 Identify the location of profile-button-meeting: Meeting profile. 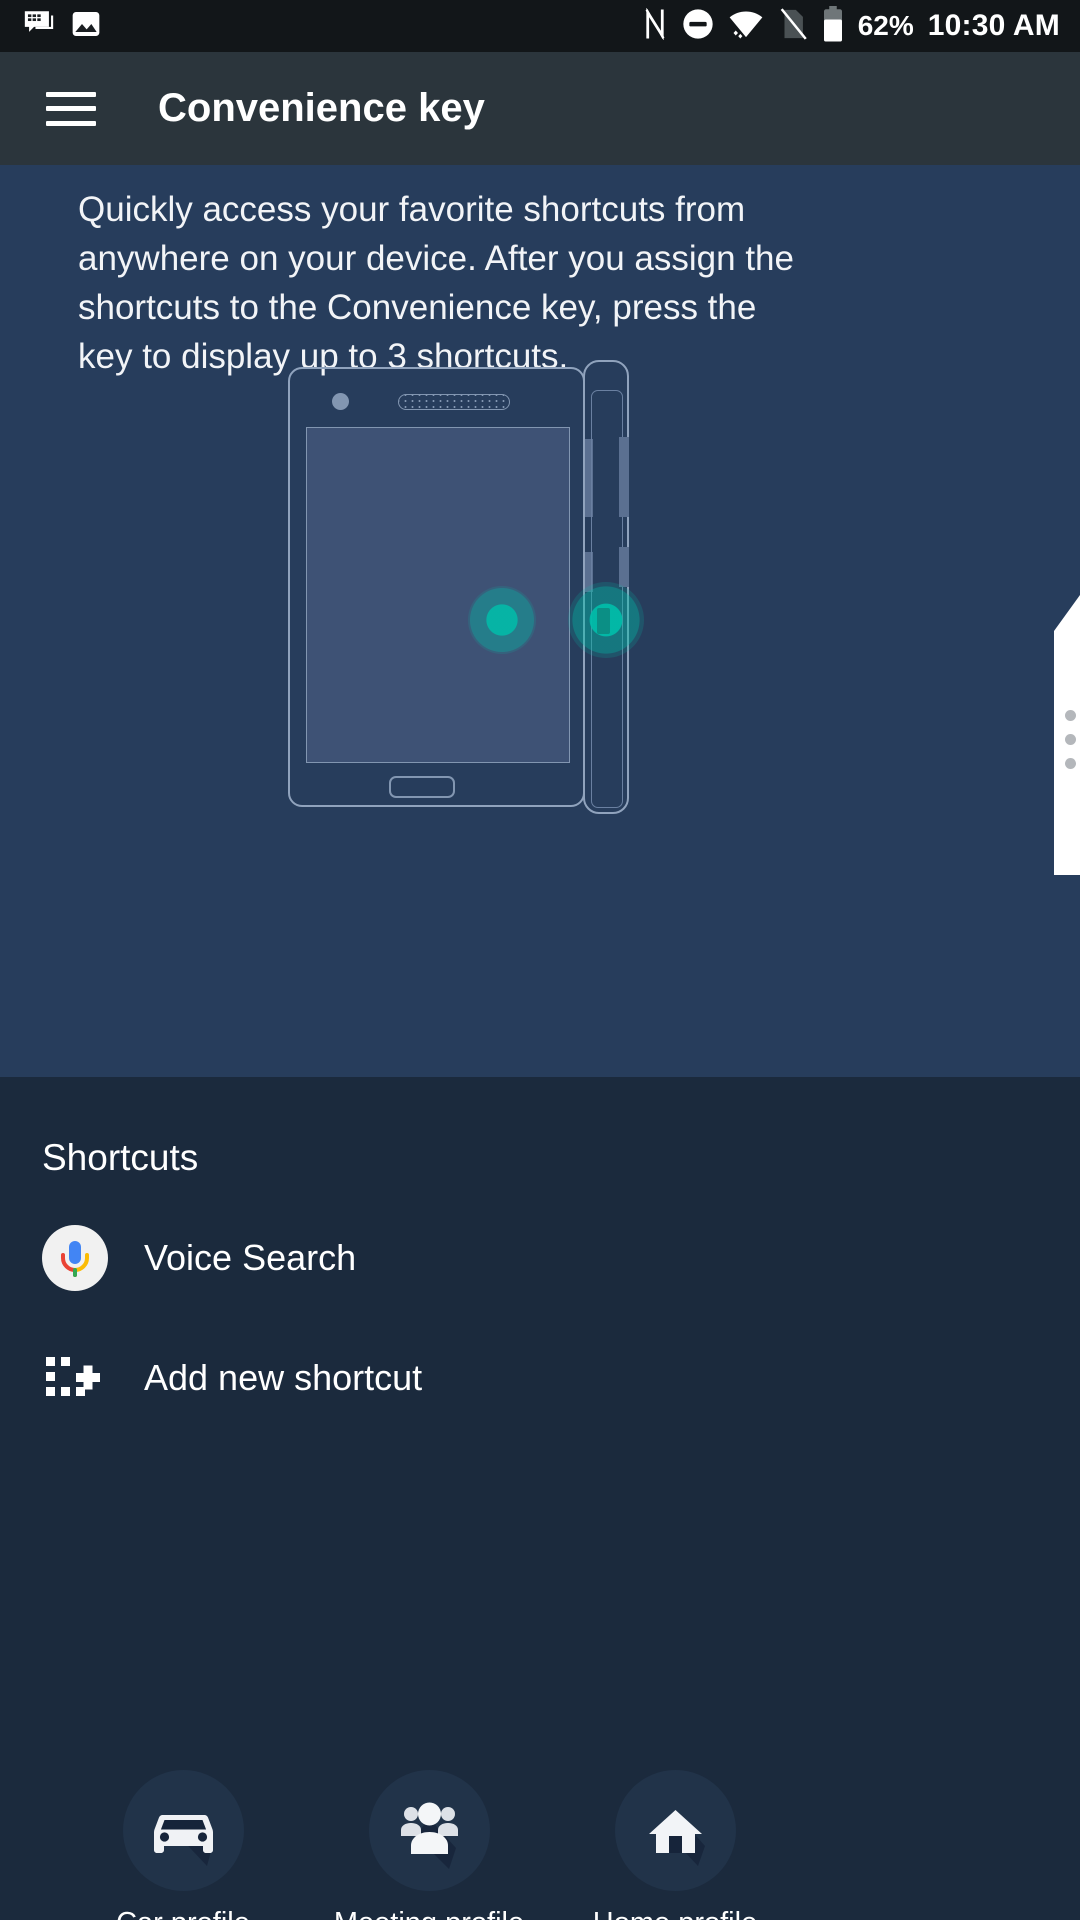
(429, 1845).